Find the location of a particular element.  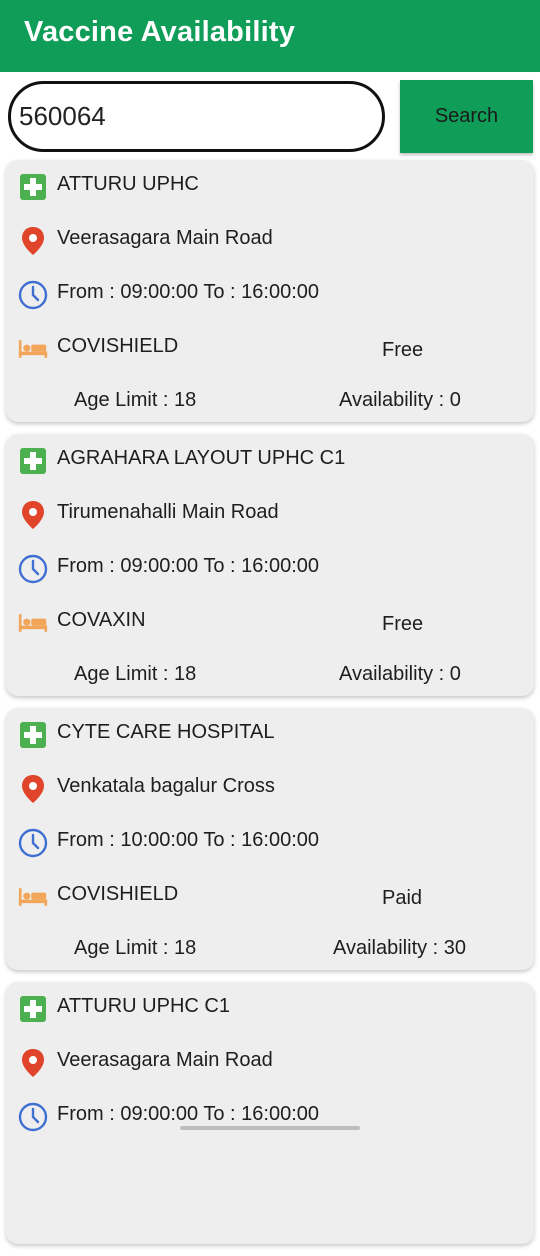

vaccine-name: COVAXIN is located at coordinates (101, 620).